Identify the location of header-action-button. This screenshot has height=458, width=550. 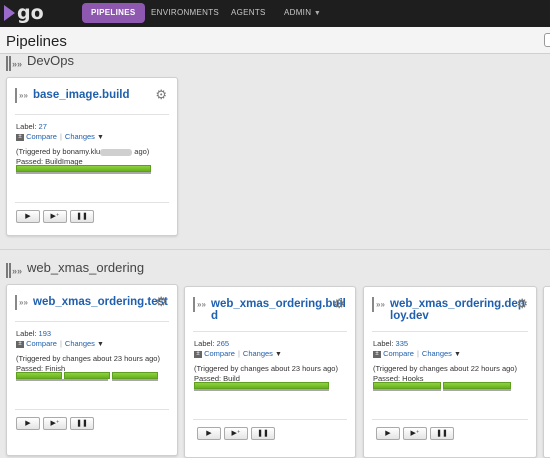
(547, 40).